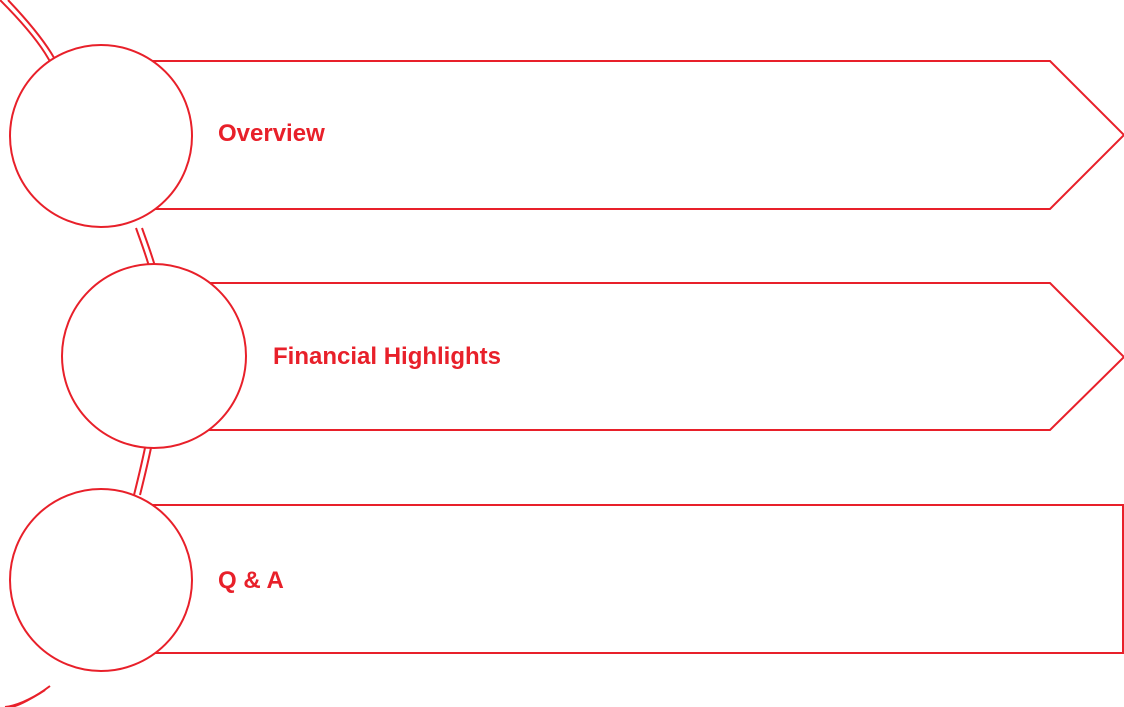  Describe the element at coordinates (387, 356) in the screenshot. I see `agenda-item-label-financial-highlights: Financial Highlights` at that location.